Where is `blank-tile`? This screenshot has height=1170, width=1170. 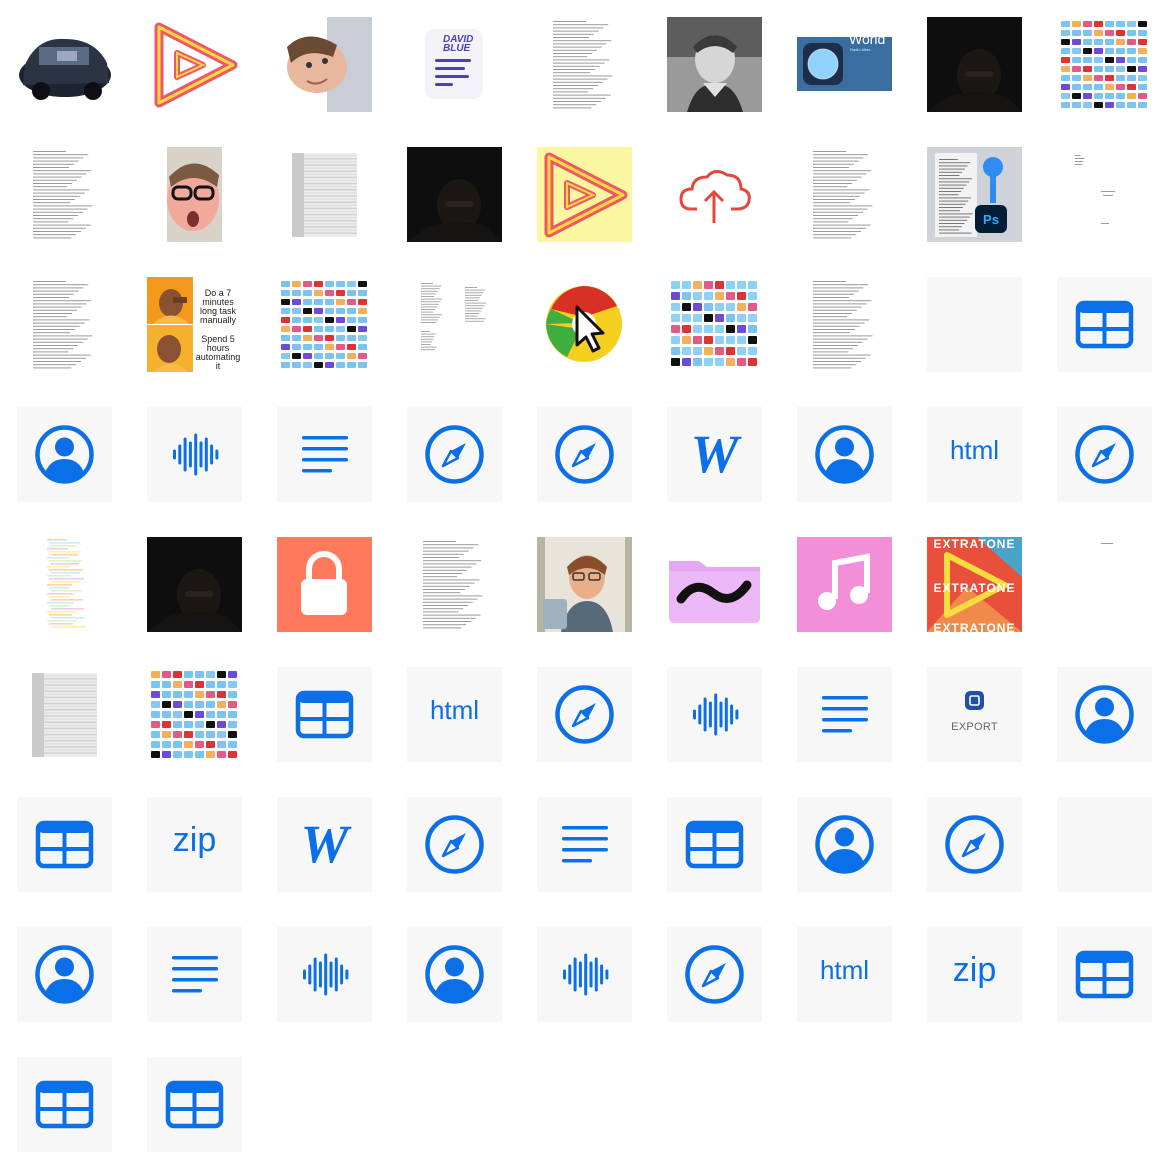 blank-tile is located at coordinates (974, 324).